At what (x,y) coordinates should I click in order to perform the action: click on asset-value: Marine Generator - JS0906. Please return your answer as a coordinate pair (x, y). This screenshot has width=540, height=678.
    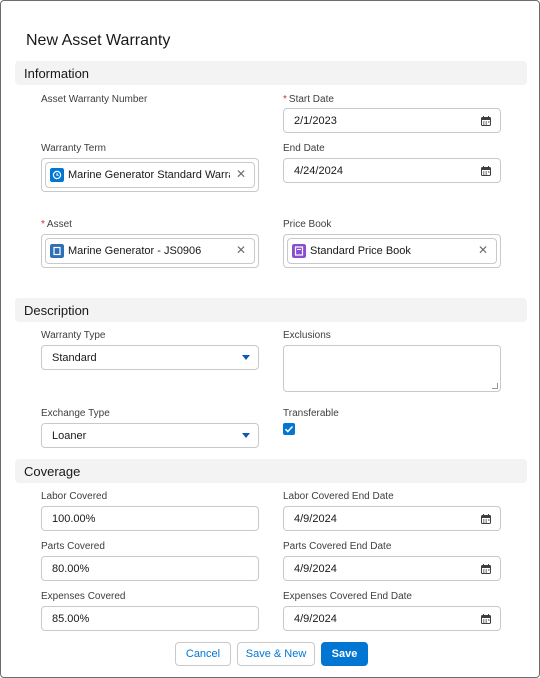
    Looking at the image, I should click on (135, 251).